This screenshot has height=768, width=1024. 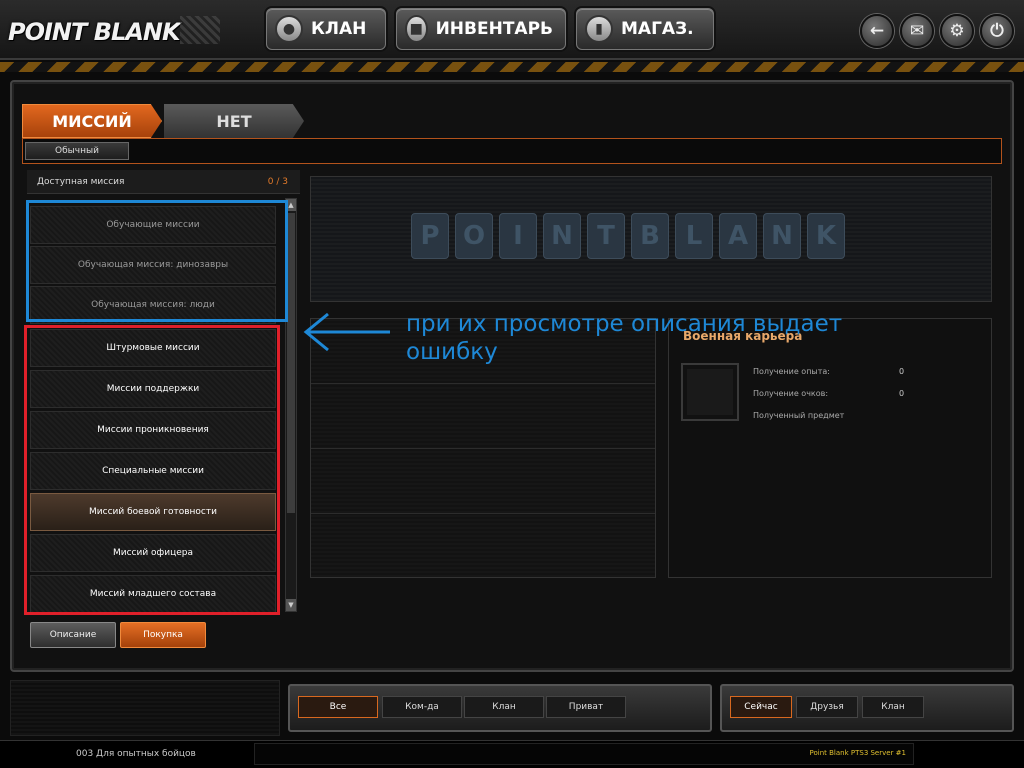 I want to click on chat-tab-clan: Клан, so click(x=504, y=707).